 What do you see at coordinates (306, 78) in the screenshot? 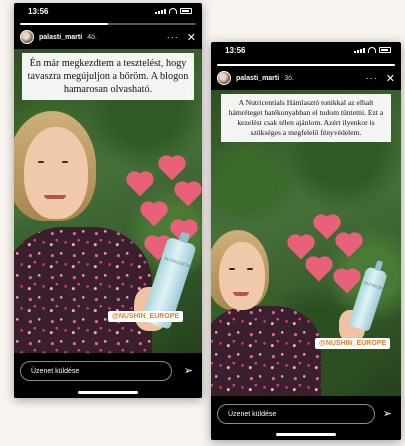
I see `story-header: palasti_marti 3ó. ··· ✕` at bounding box center [306, 78].